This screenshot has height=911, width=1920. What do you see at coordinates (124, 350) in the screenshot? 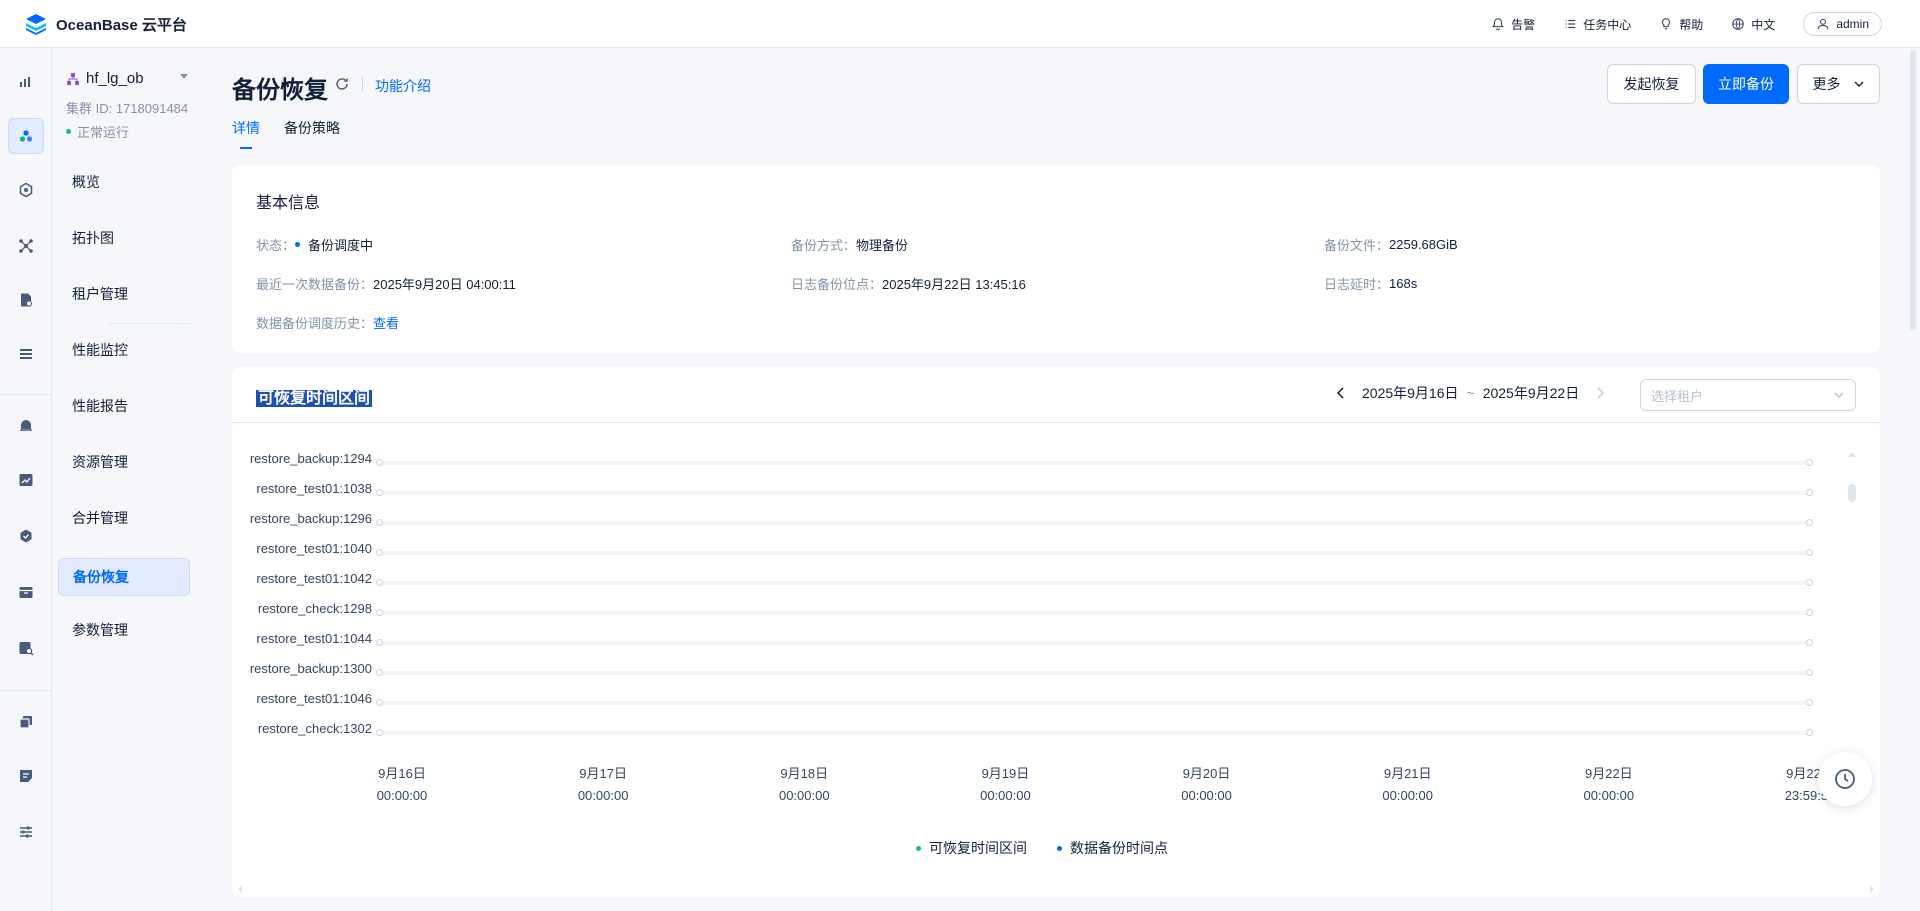
I see `sidebar-item-monitoring: 性能监控` at bounding box center [124, 350].